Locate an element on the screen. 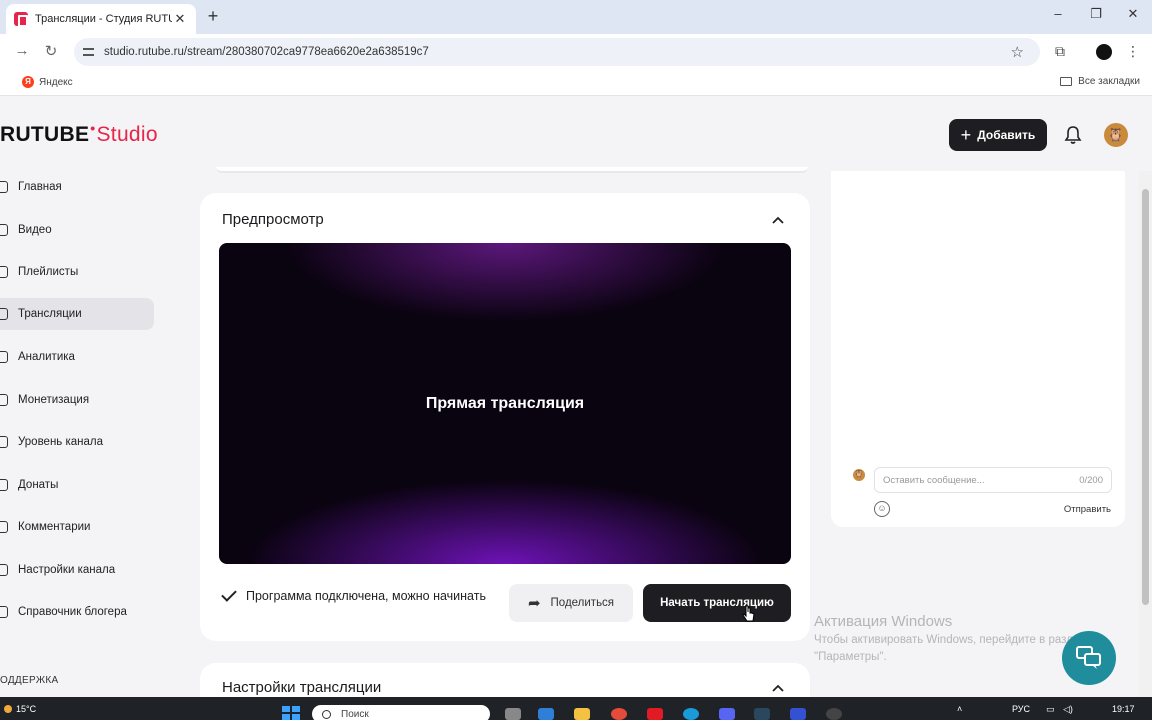 This screenshot has height=720, width=1152. extensions-icon: ⧉ is located at coordinates (1060, 51).